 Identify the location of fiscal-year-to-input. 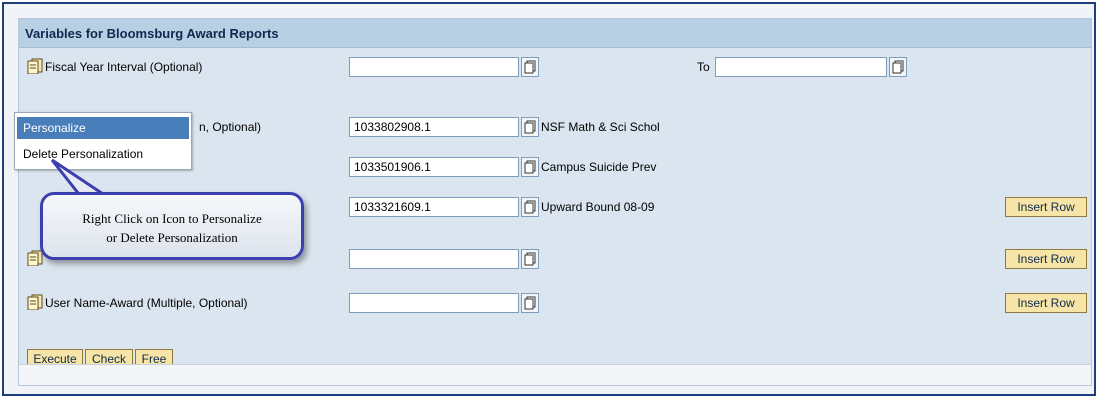
(801, 67).